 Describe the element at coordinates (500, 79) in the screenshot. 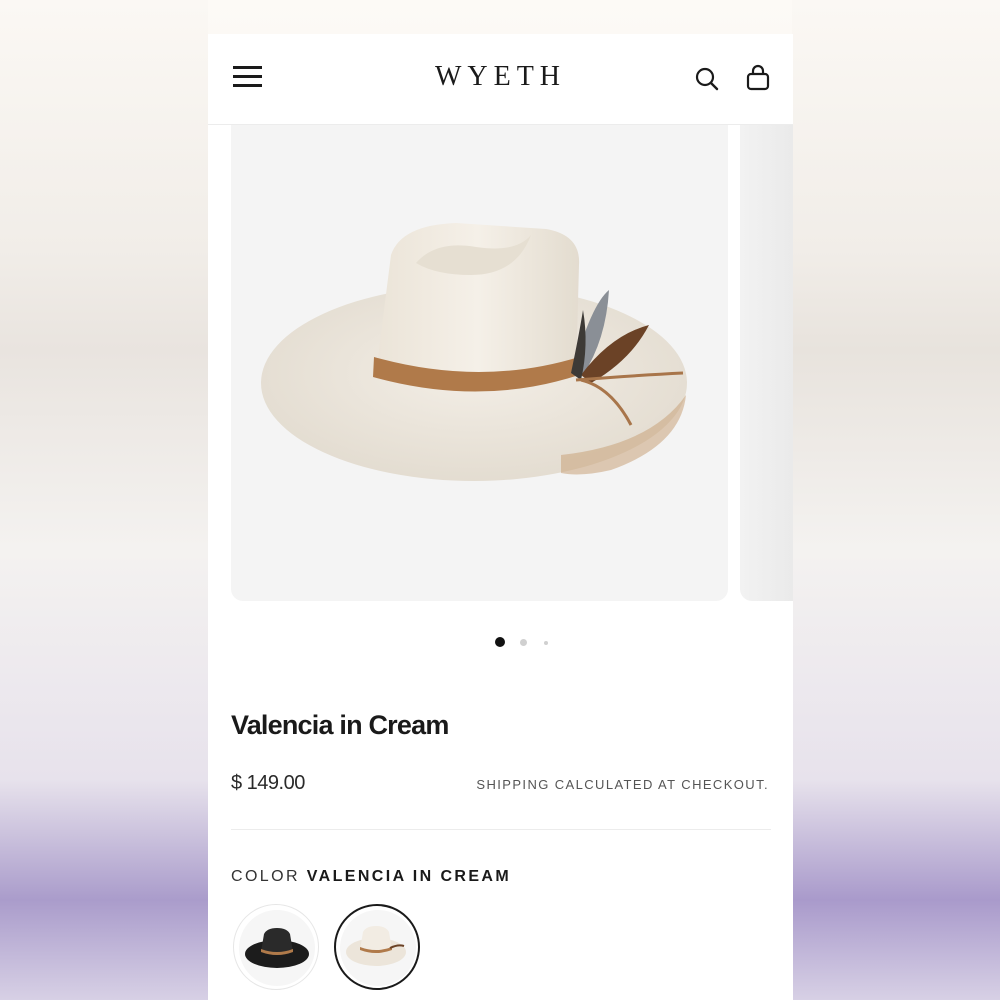

I see `site-header: WYETH` at that location.